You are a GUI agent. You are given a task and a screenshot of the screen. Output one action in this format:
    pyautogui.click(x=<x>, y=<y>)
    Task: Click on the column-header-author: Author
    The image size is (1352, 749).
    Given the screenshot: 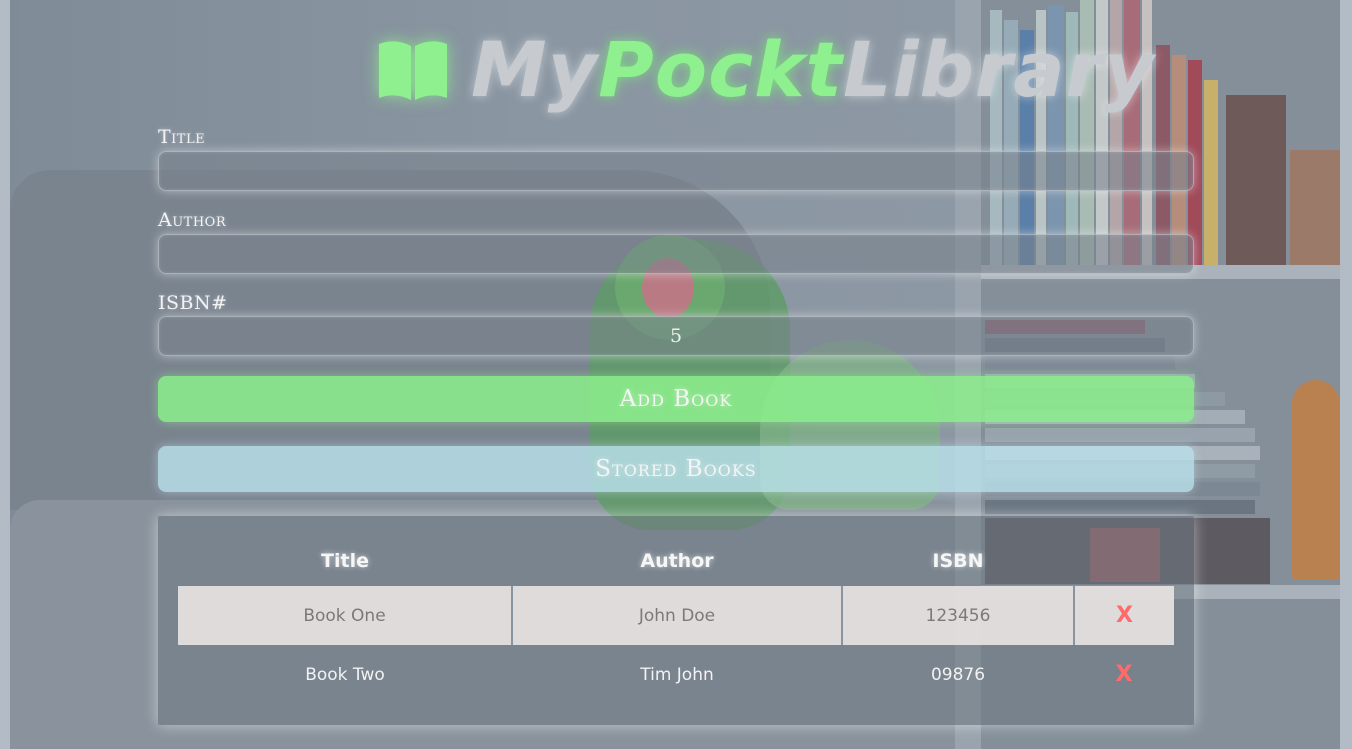 What is the action you would take?
    pyautogui.click(x=677, y=561)
    